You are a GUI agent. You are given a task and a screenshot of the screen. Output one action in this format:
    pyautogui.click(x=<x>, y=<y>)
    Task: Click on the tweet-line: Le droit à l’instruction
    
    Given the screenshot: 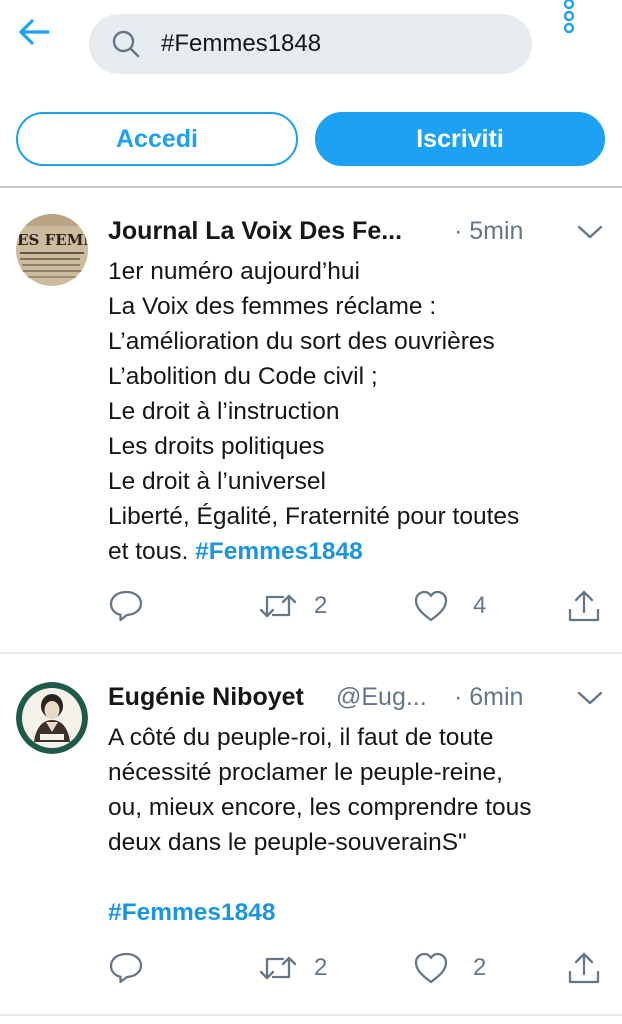 What is the action you would take?
    pyautogui.click(x=224, y=411)
    